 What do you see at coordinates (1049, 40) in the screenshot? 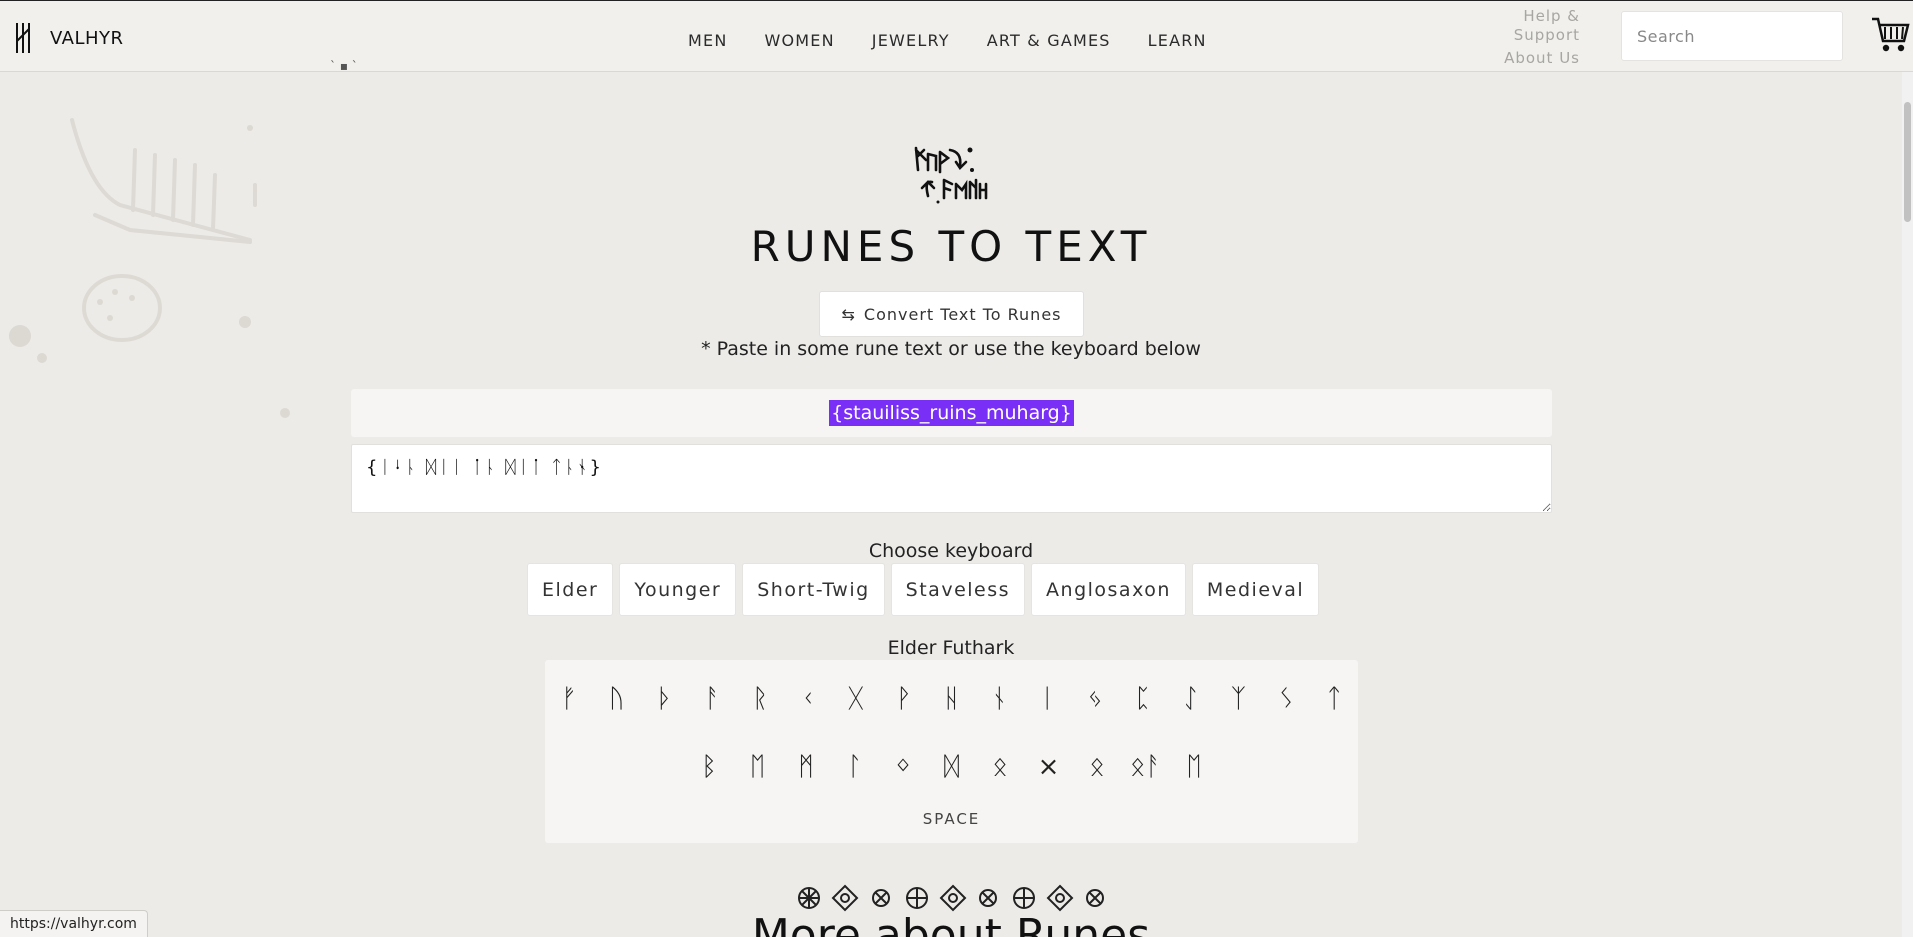
I see `nav-art-games: ART & GAMES` at bounding box center [1049, 40].